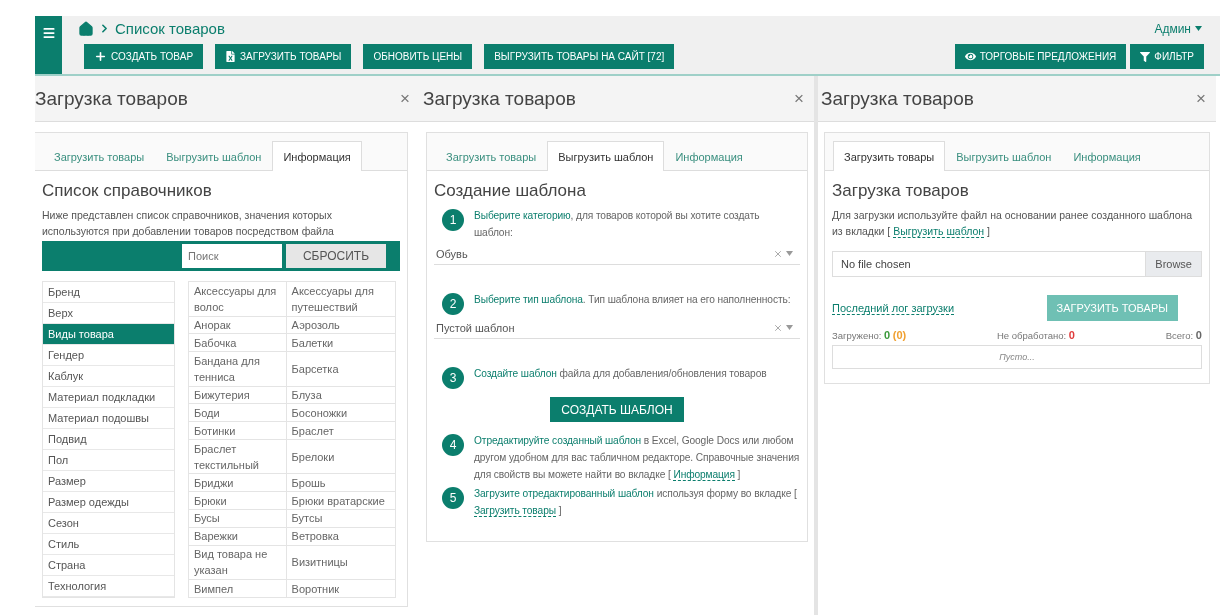  What do you see at coordinates (899, 335) in the screenshot?
I see `stat-value: (0)` at bounding box center [899, 335].